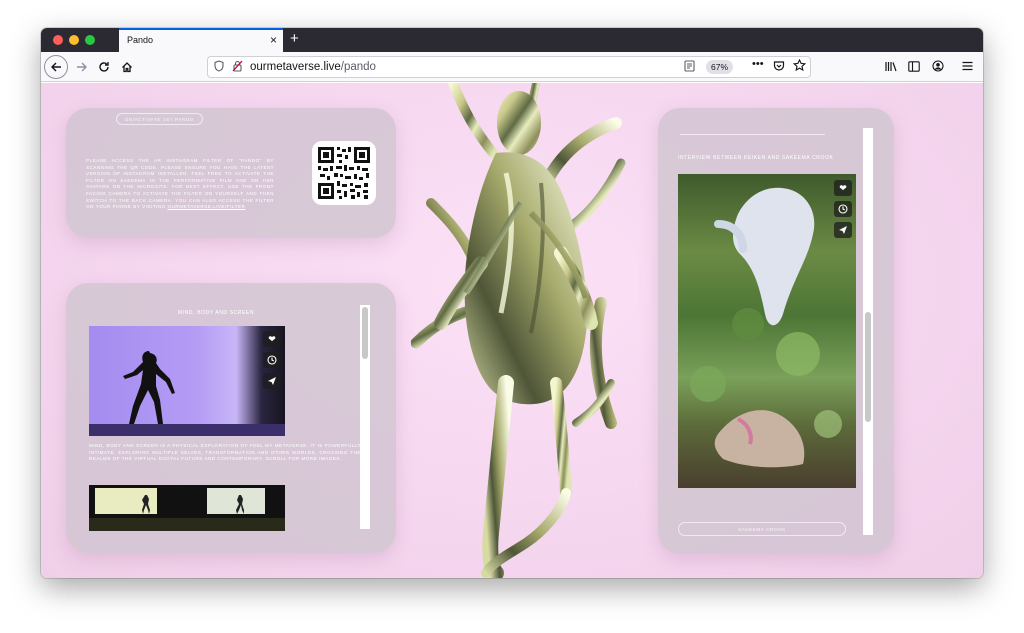 The image size is (1024, 633). I want to click on new-tab-button: +, so click(294, 39).